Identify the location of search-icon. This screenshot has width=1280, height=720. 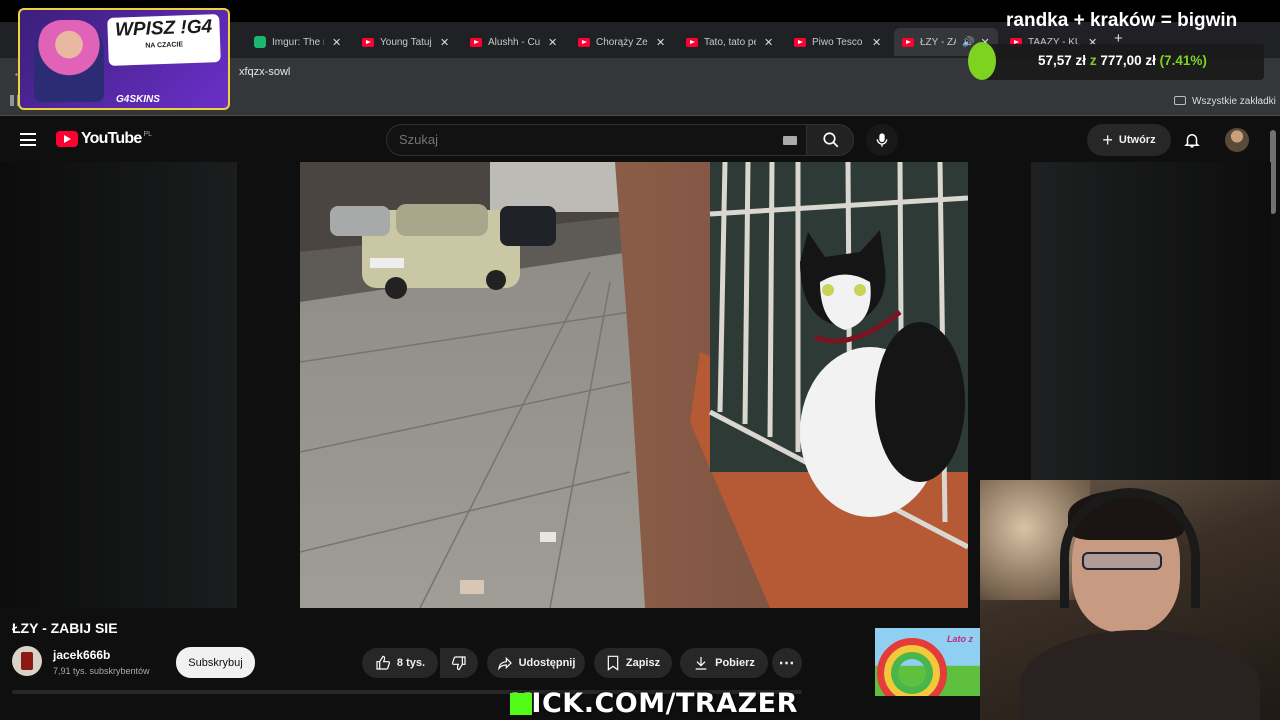
(831, 140).